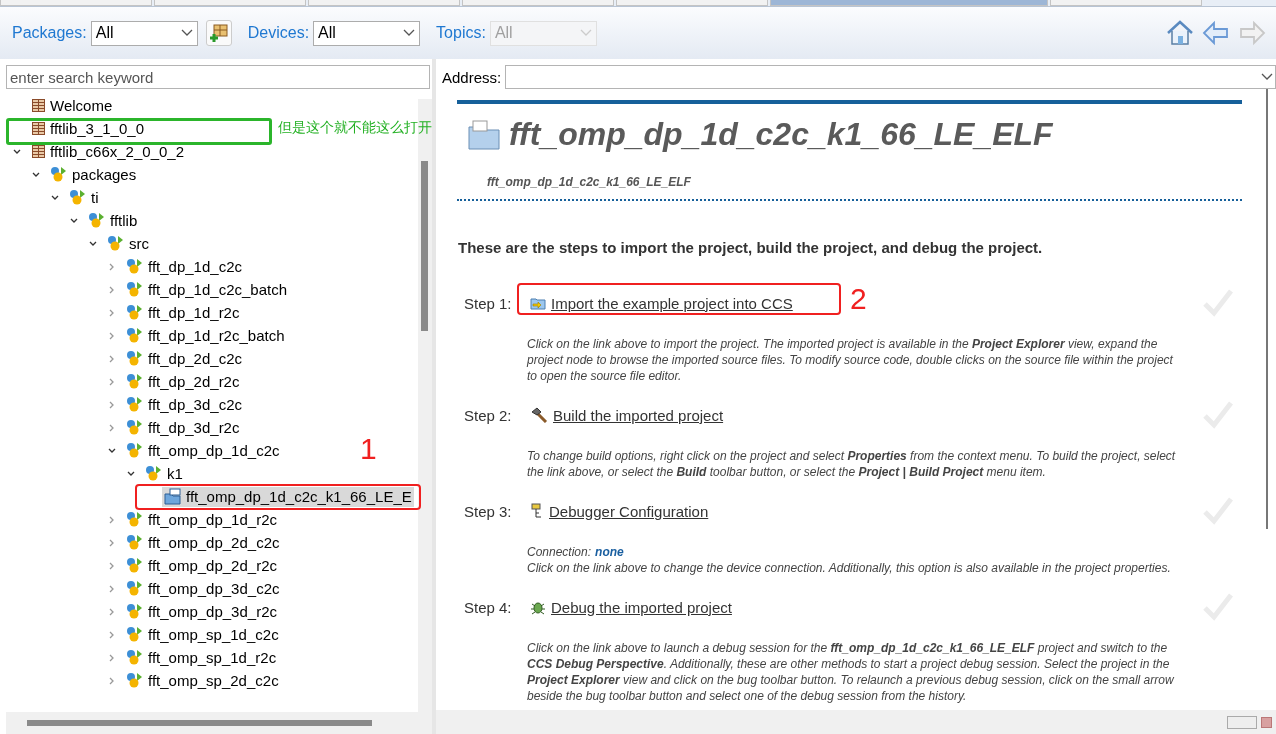 Image resolution: width=1276 pixels, height=734 pixels. What do you see at coordinates (202, 680) in the screenshot?
I see `tree-item: fft_omp_sp_2d_c2c` at bounding box center [202, 680].